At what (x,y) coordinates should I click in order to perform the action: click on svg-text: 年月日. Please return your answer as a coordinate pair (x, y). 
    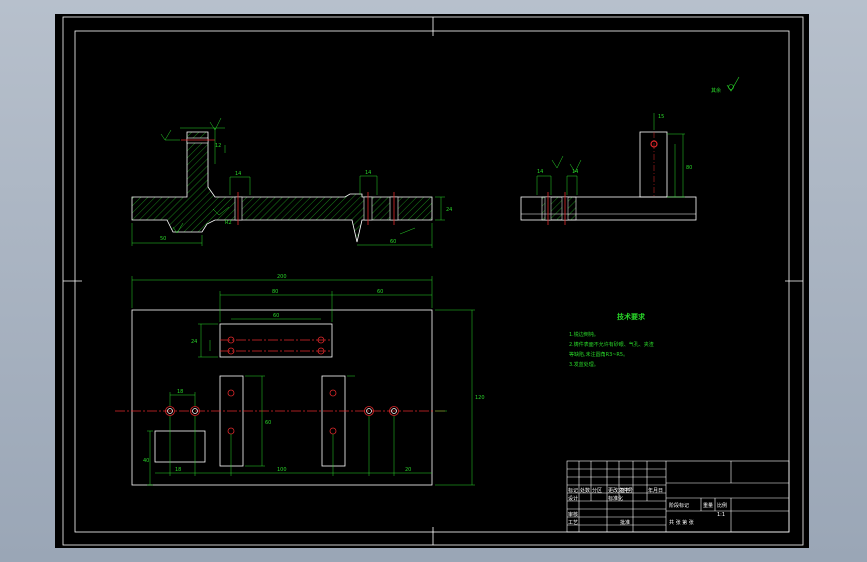
    Looking at the image, I should click on (655, 490).